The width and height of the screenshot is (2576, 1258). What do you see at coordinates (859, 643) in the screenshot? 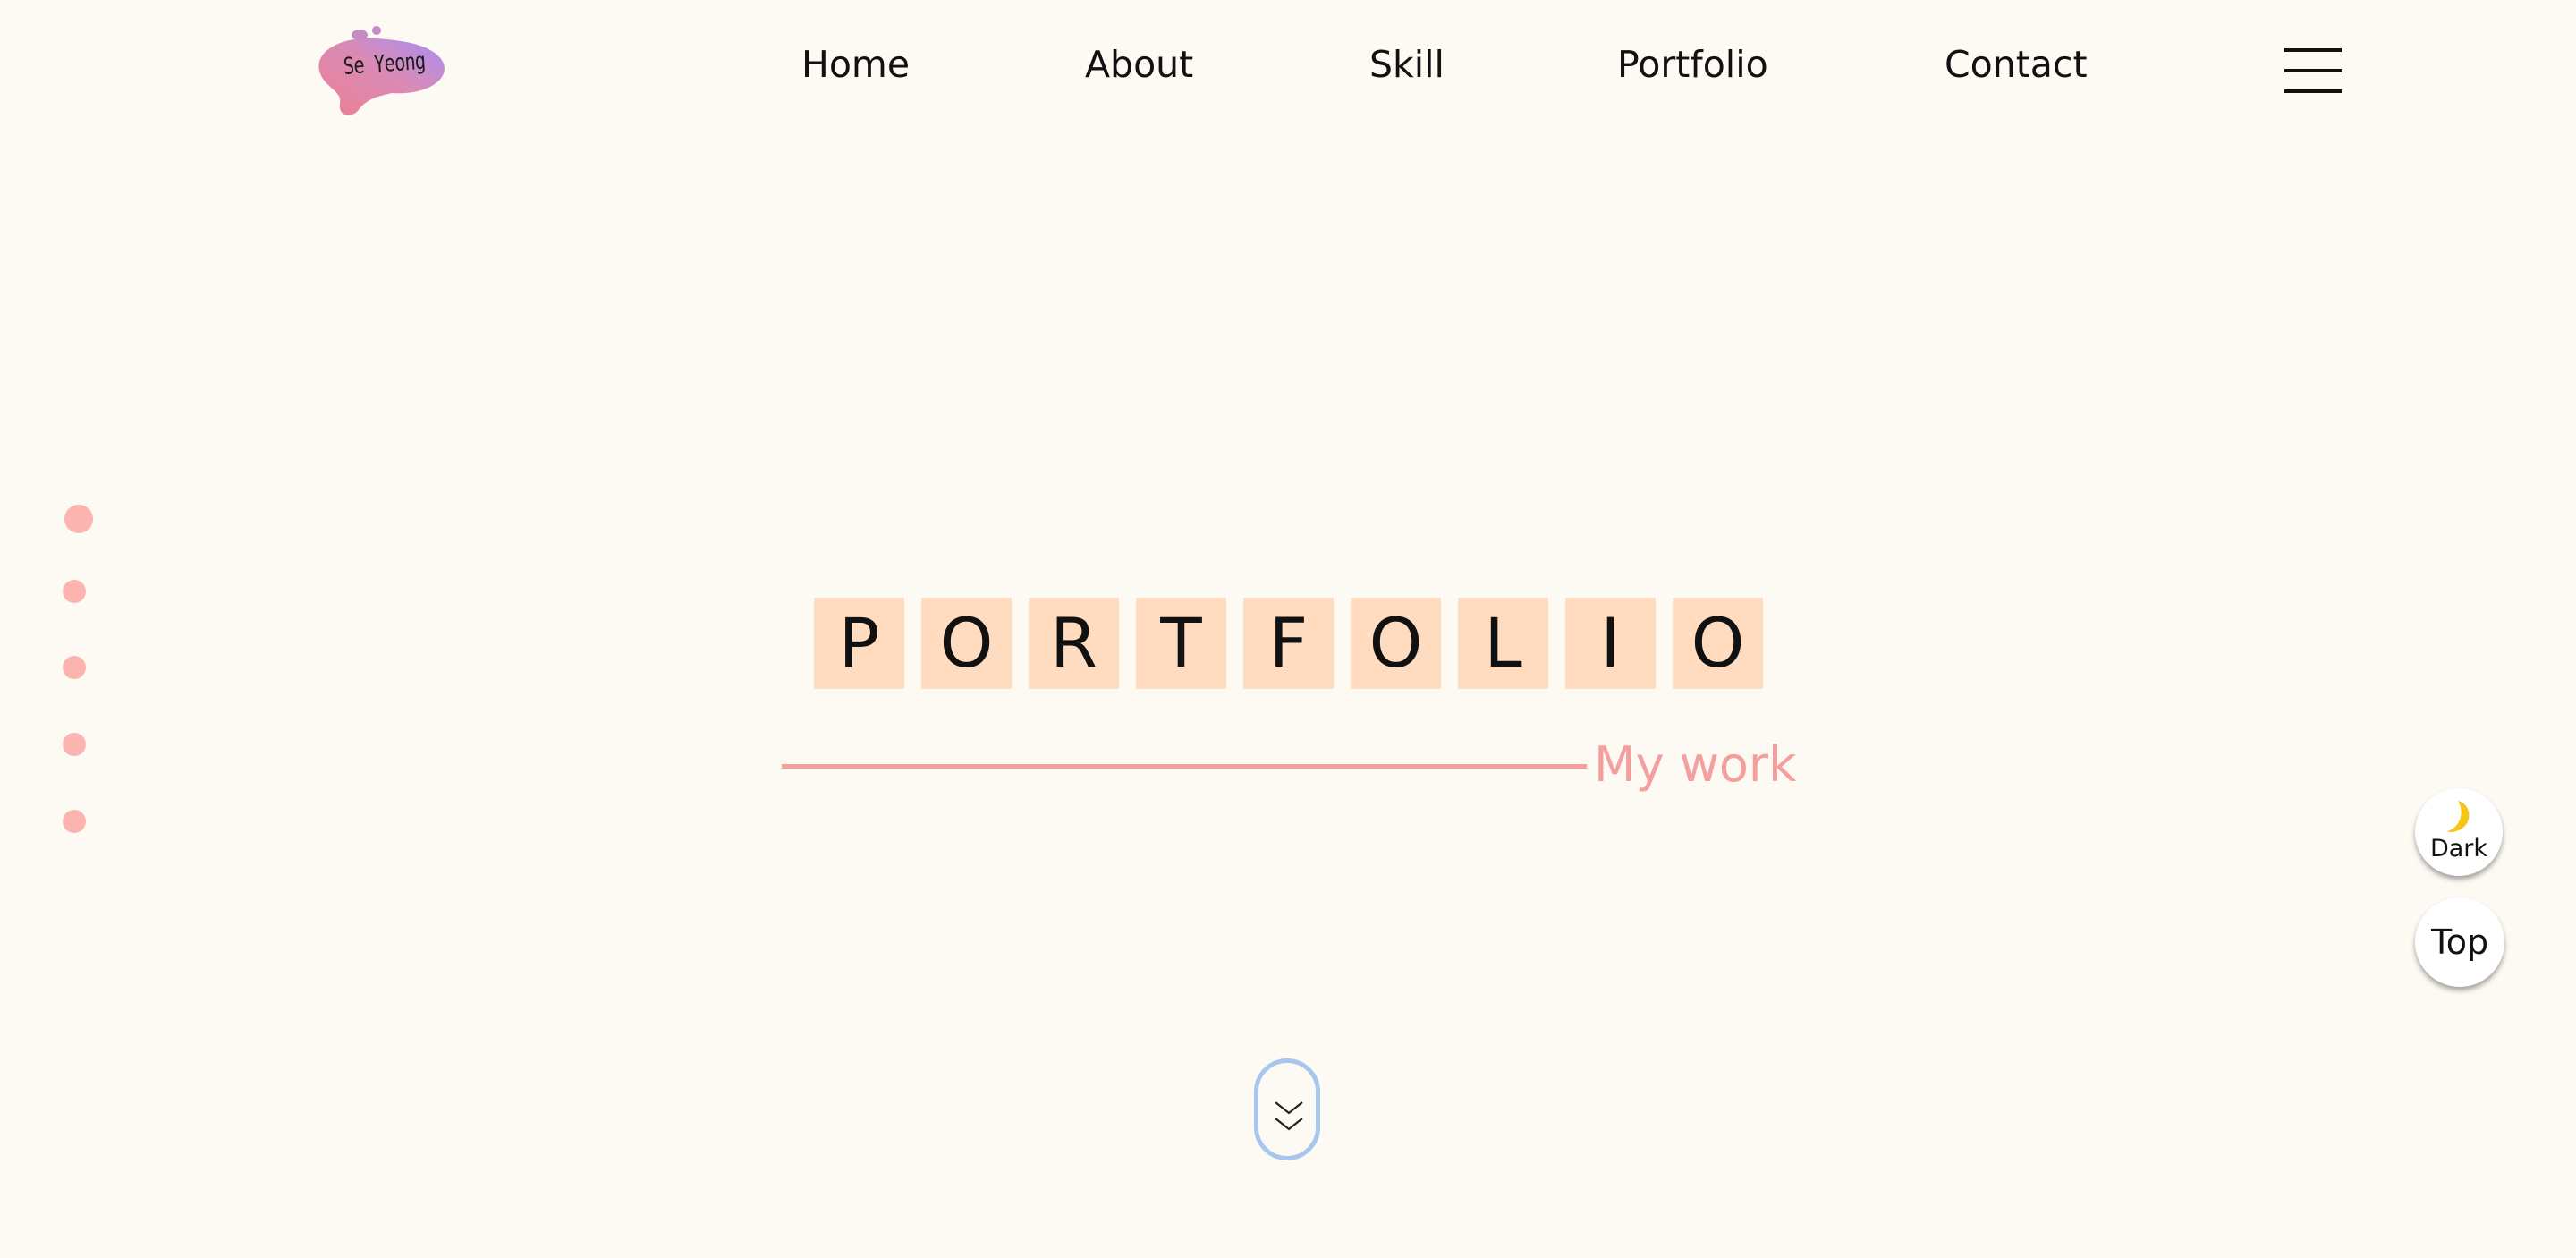
I see `title-letter-tile: P` at bounding box center [859, 643].